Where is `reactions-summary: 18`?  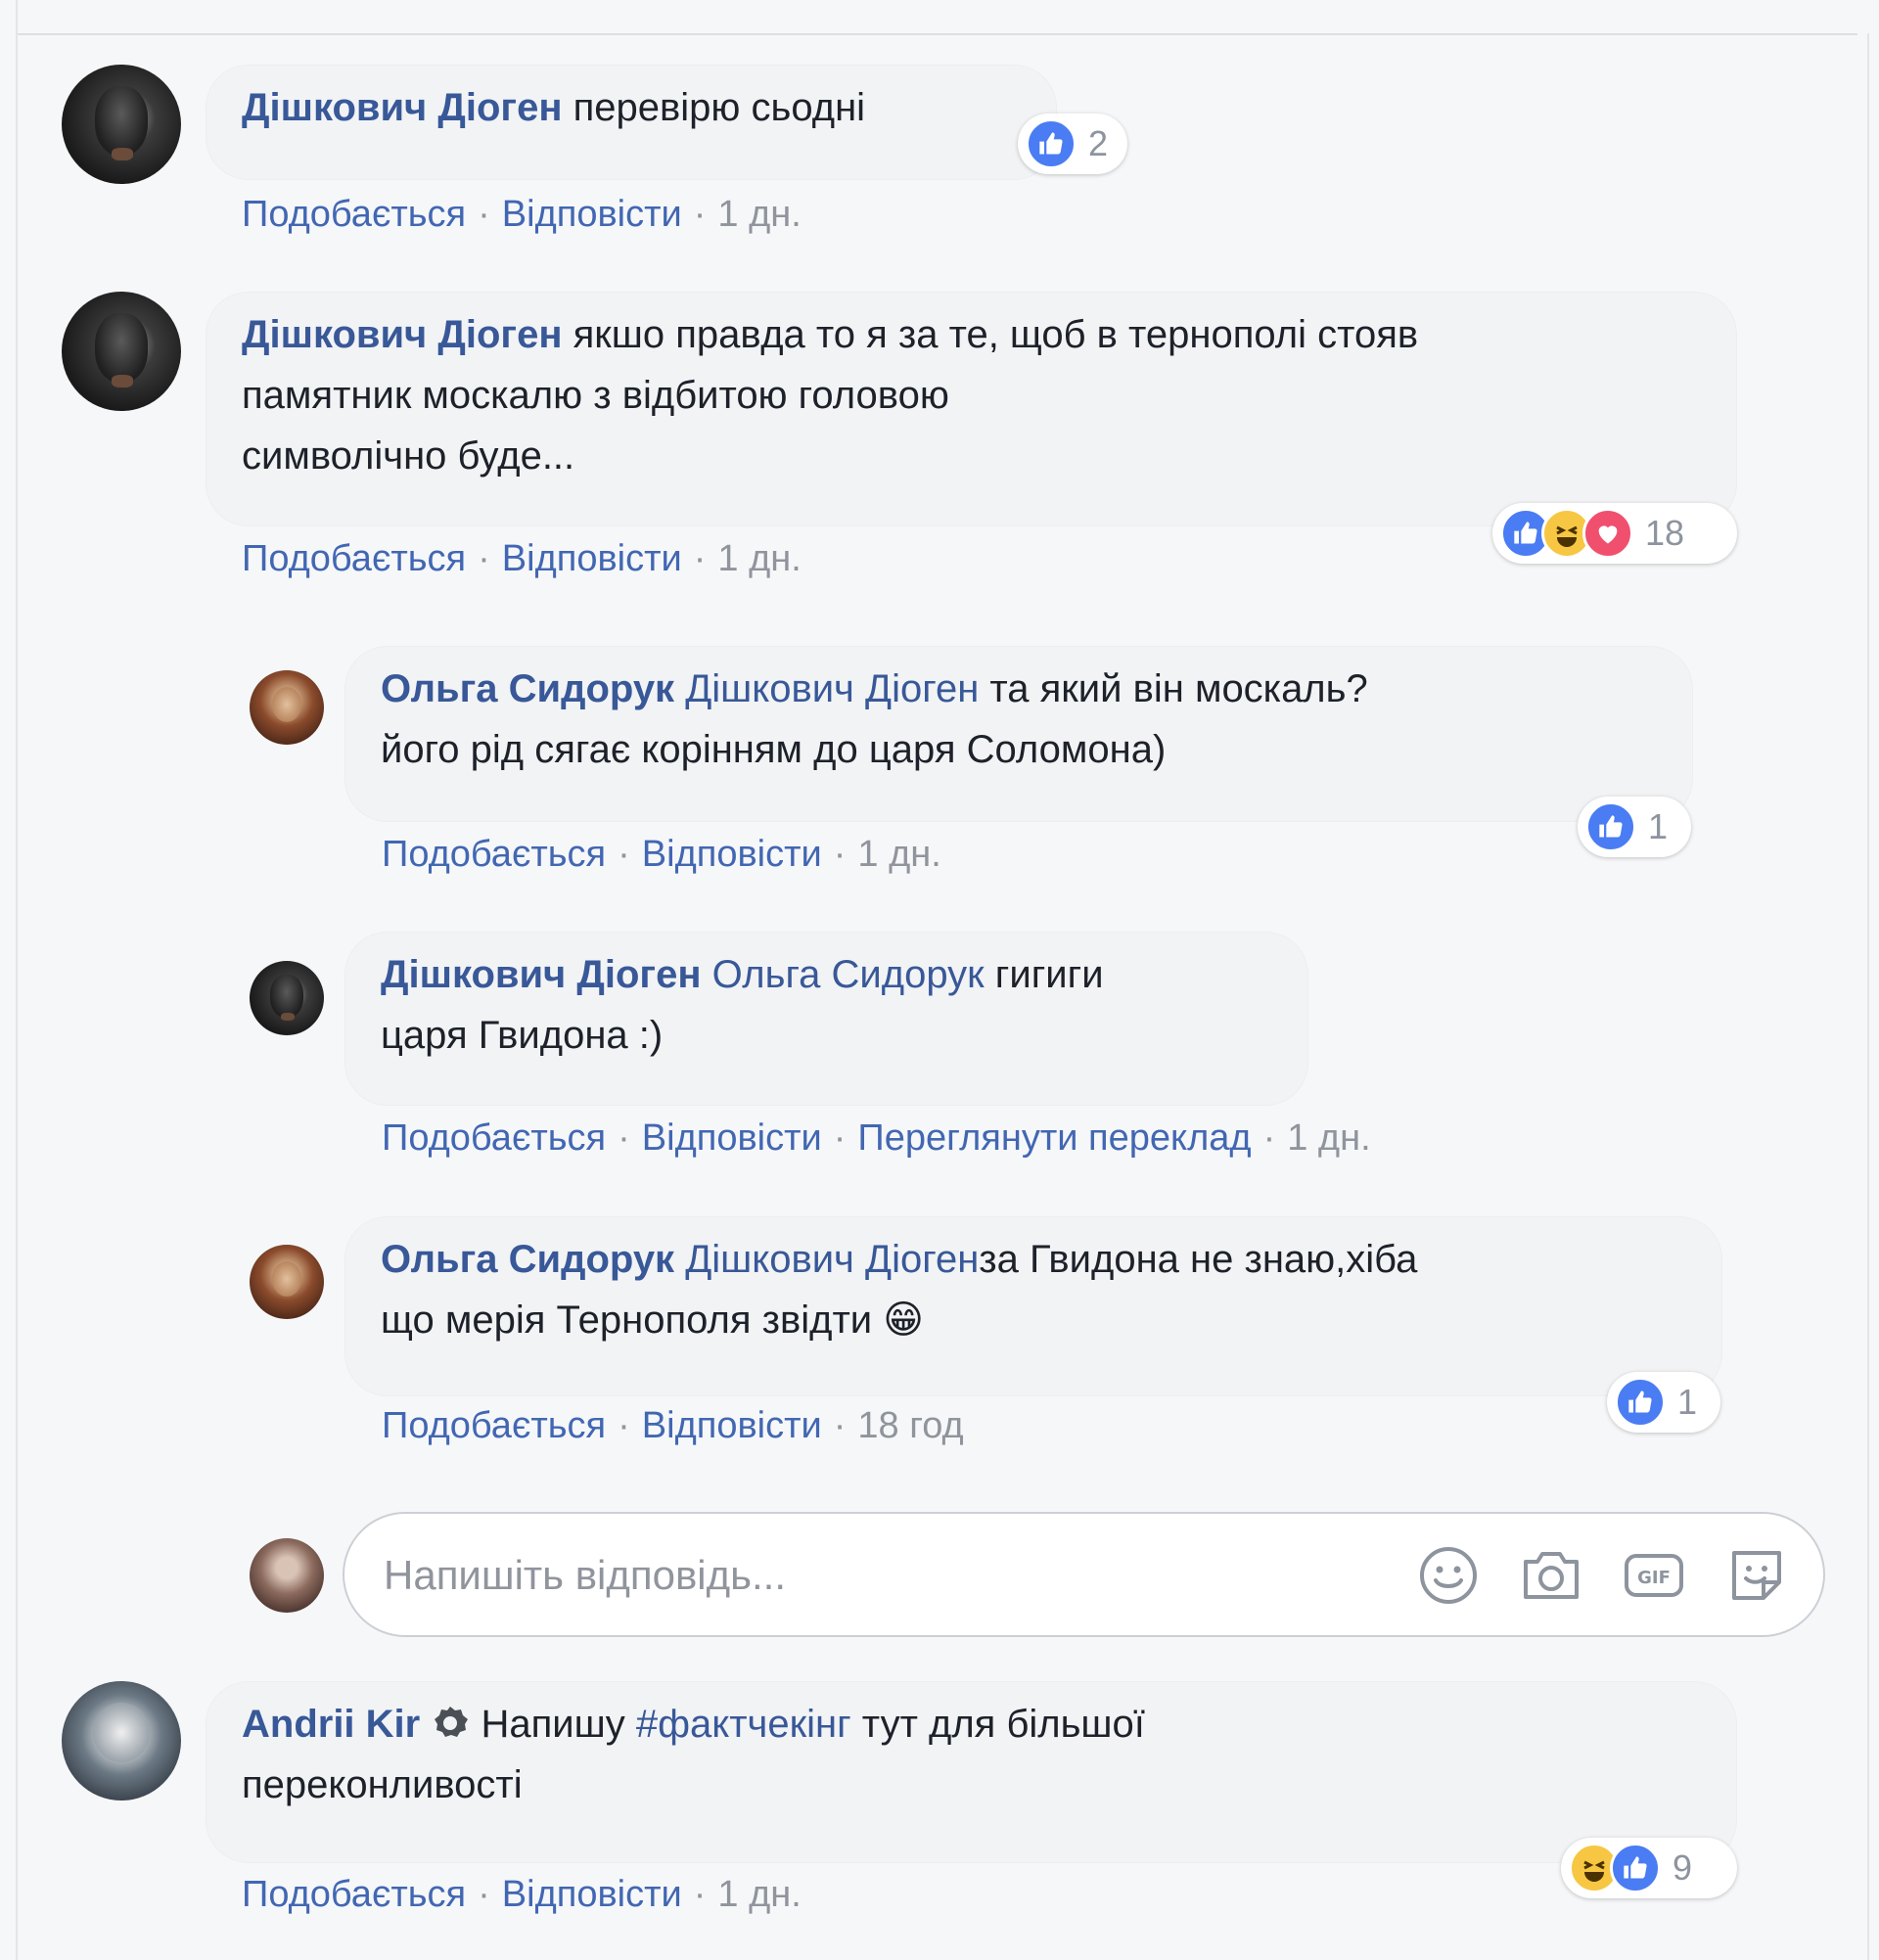
reactions-summary: 18 is located at coordinates (1614, 533).